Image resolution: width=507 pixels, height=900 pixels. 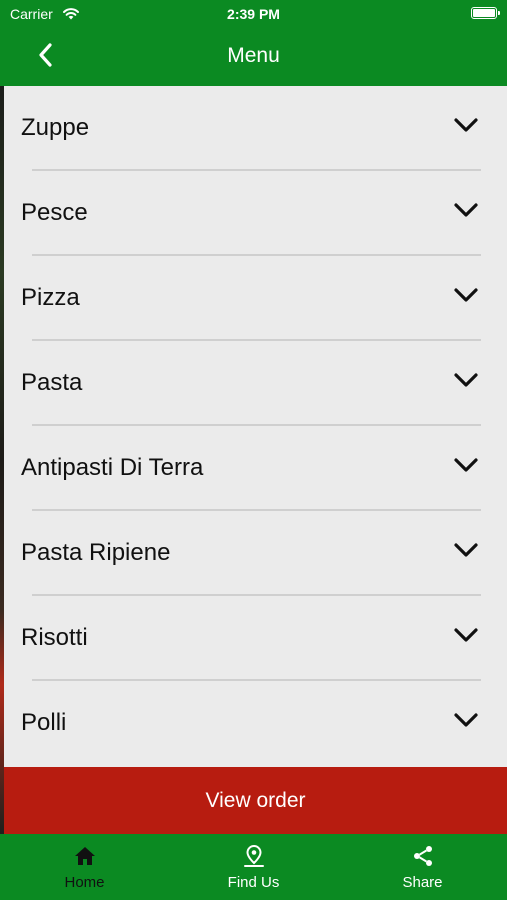 I want to click on category-label: Pizza, so click(x=50, y=297).